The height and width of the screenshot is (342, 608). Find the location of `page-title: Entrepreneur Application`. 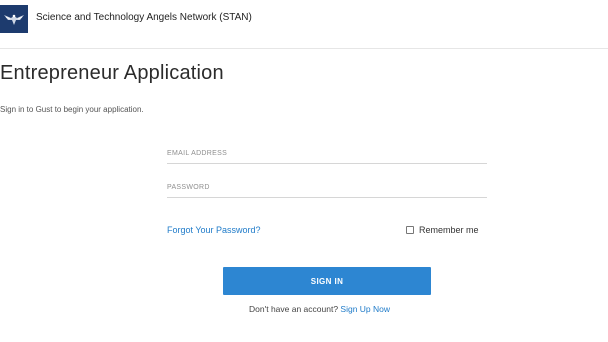

page-title: Entrepreneur Application is located at coordinates (112, 73).